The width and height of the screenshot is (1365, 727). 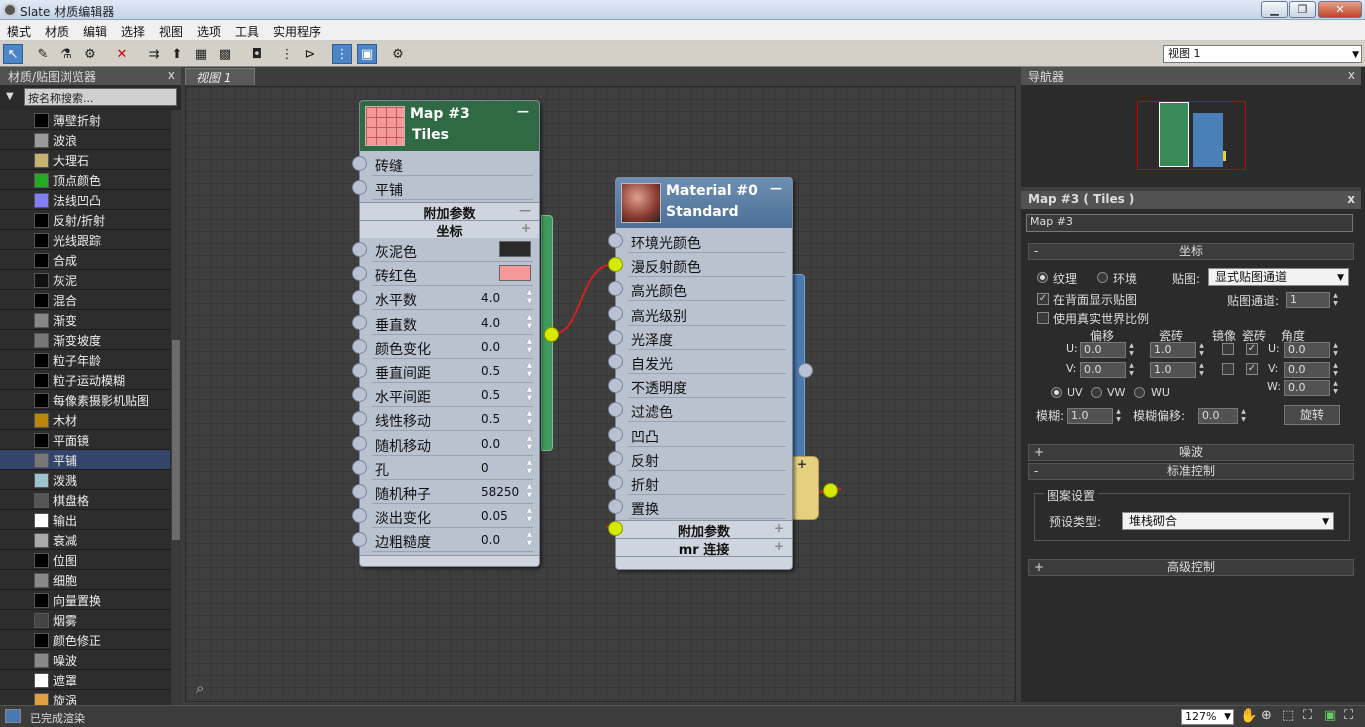 What do you see at coordinates (445, 164) in the screenshot?
I see `tiles-slot-row: 砖缝` at bounding box center [445, 164].